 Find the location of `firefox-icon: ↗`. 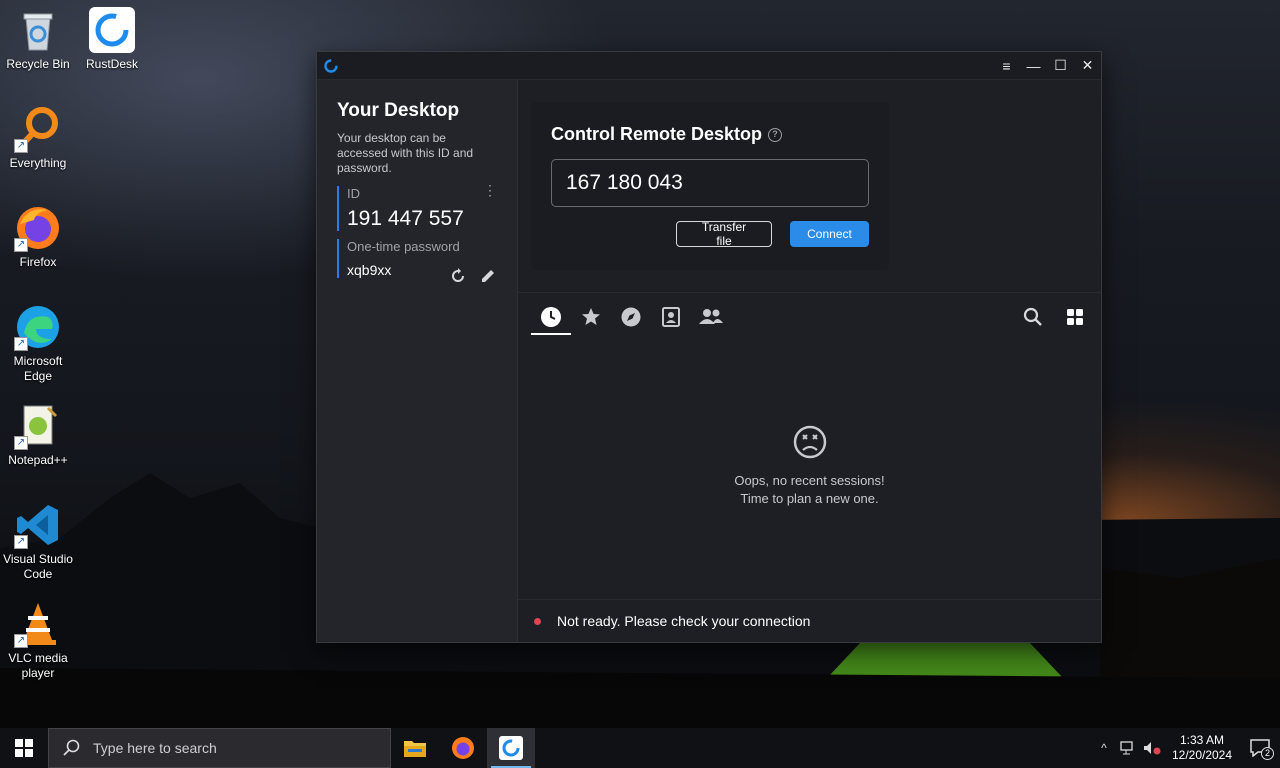

firefox-icon: ↗ is located at coordinates (38, 228).